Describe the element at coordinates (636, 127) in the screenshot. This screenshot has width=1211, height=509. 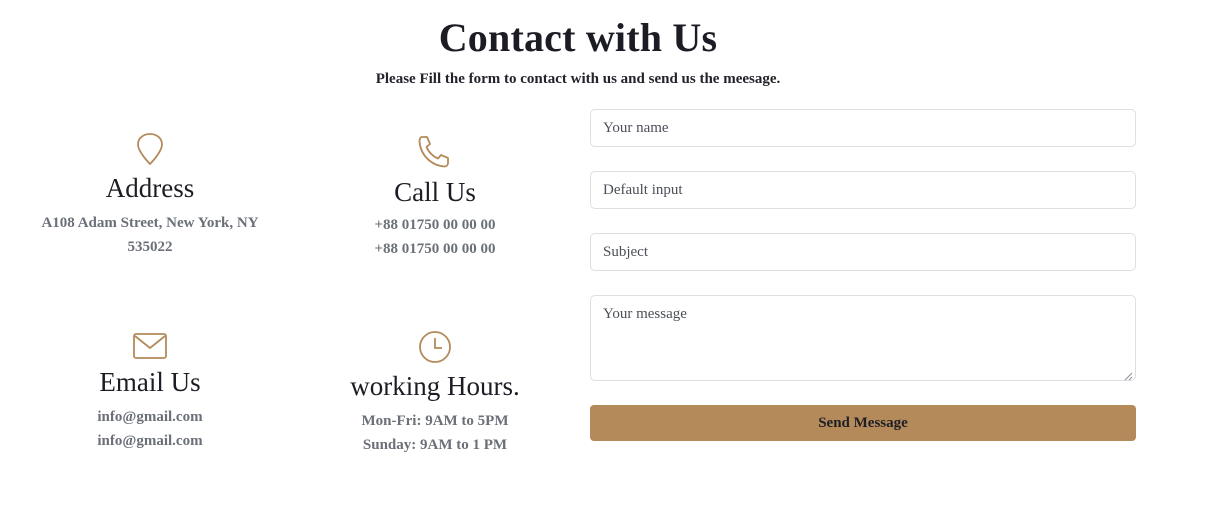
I see `name-placeholder: Your name` at that location.